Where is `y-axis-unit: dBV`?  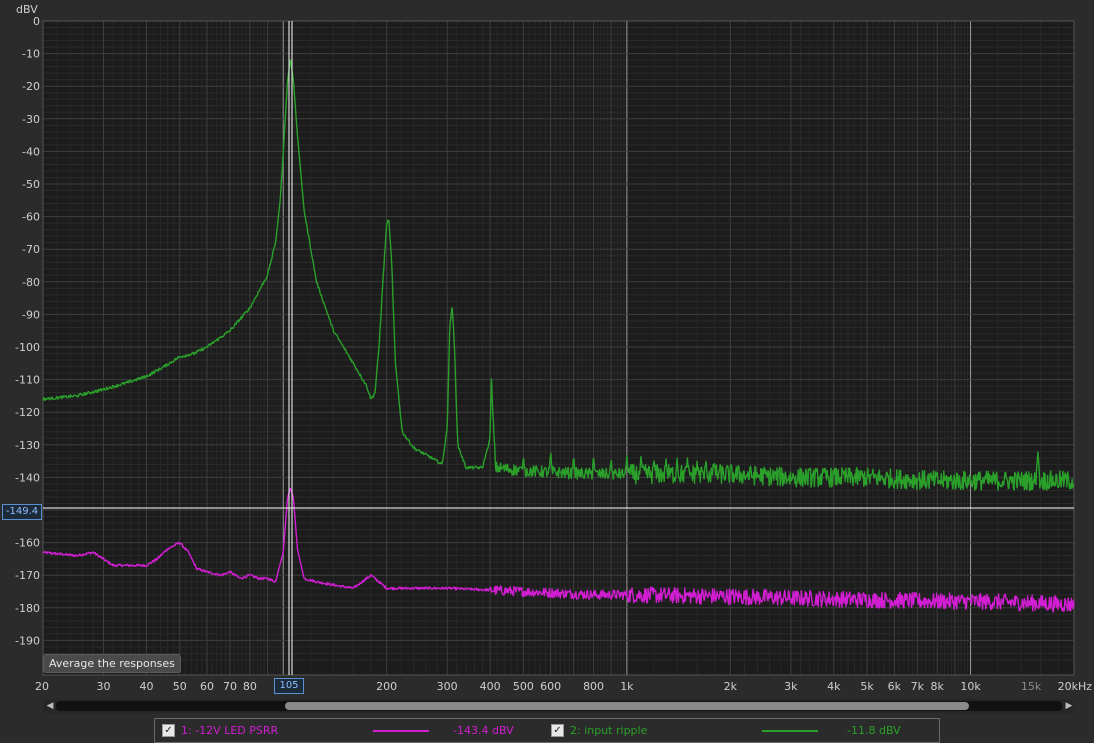 y-axis-unit: dBV is located at coordinates (27, 9).